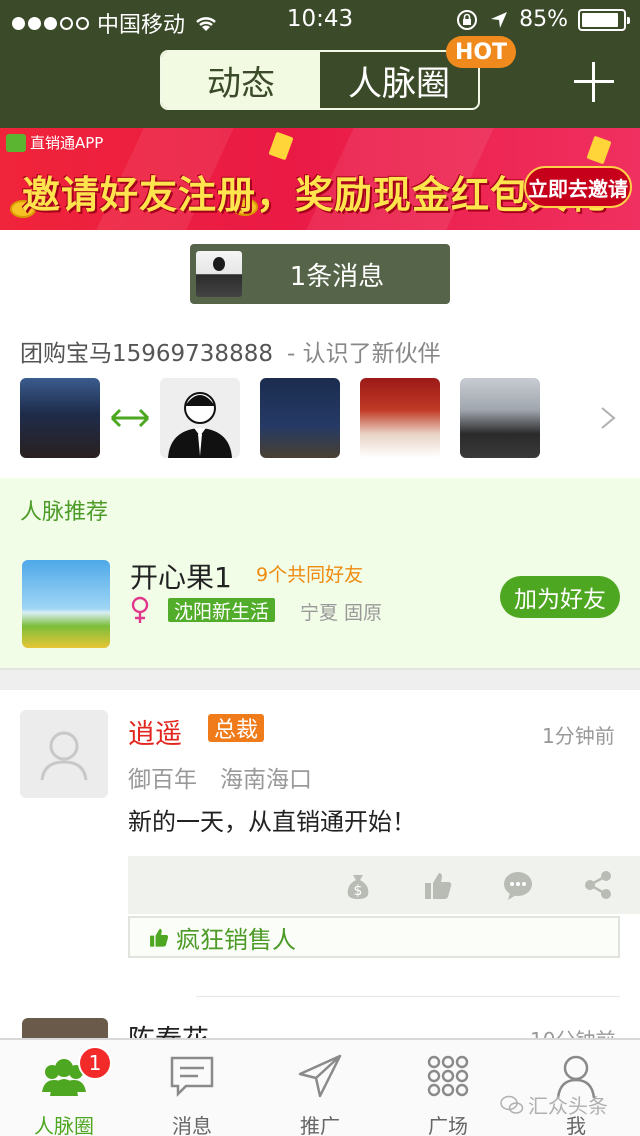  I want to click on new-message-notice: 1条消息, so click(320, 274).